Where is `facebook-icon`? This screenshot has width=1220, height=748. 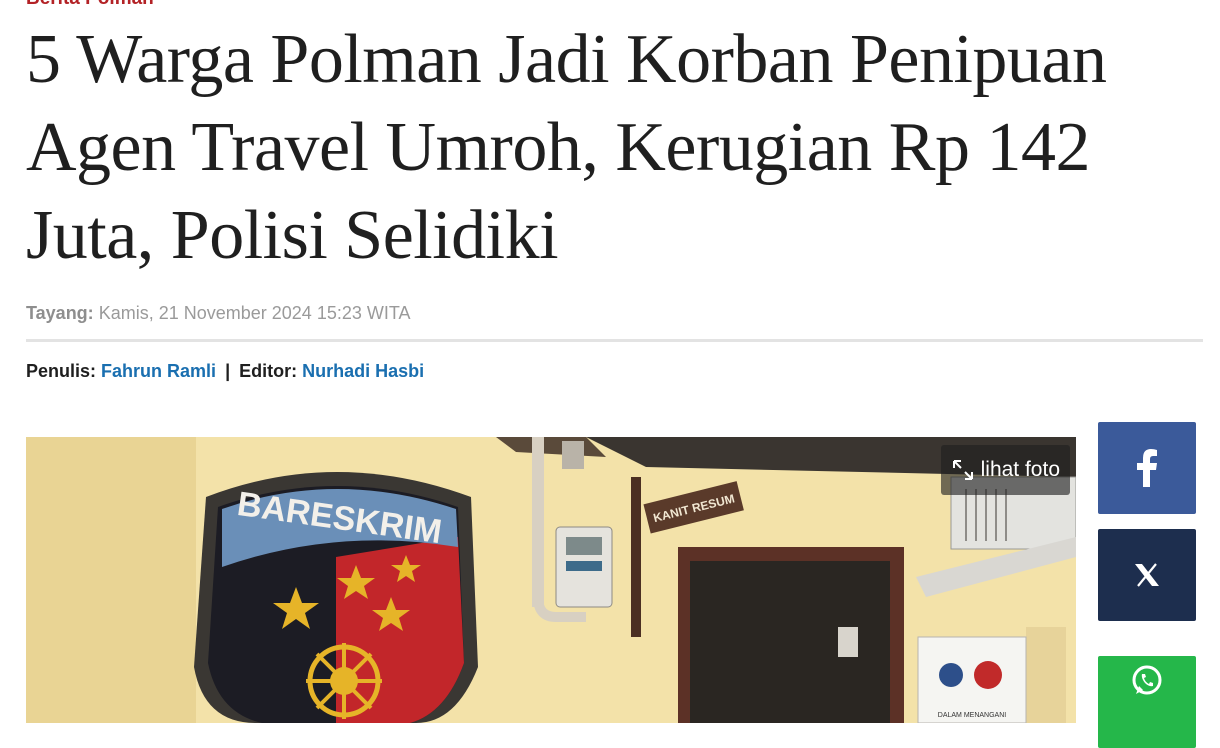 facebook-icon is located at coordinates (1147, 468).